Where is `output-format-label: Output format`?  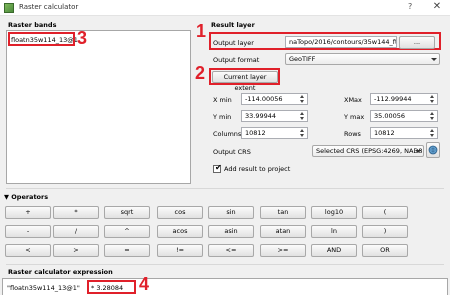
output-format-label: Output format is located at coordinates (236, 60).